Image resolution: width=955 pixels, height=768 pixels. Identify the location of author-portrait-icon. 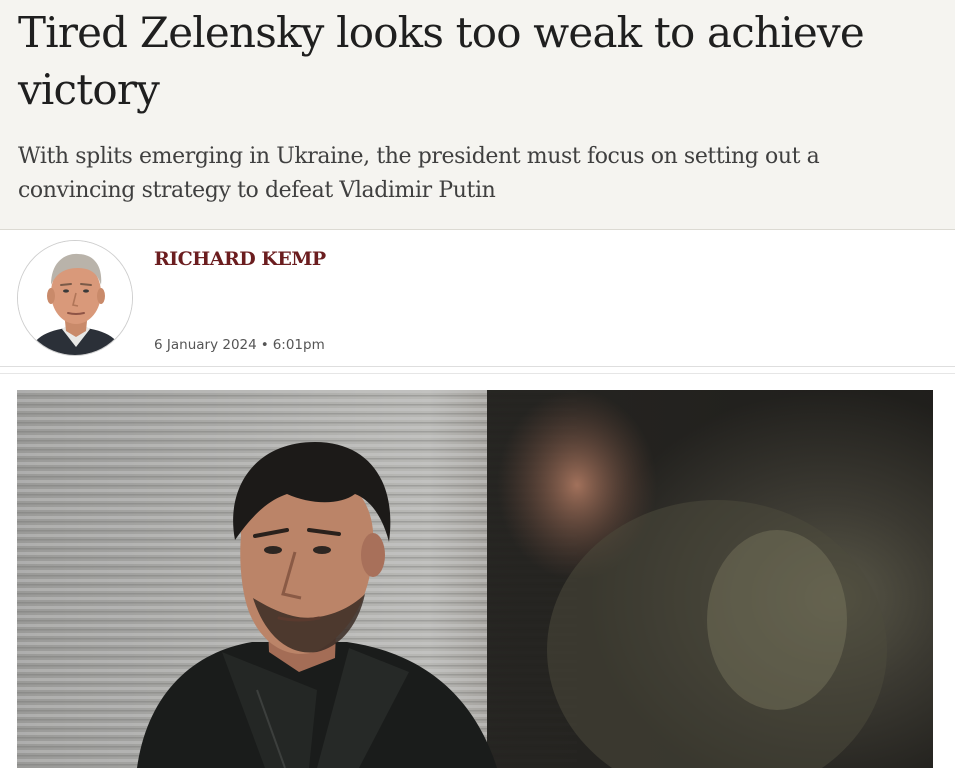
(75, 298).